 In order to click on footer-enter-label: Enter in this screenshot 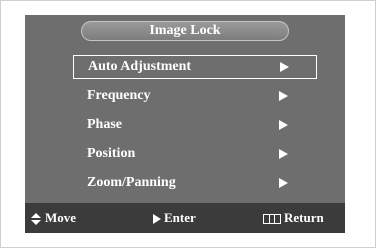, I will do `click(180, 217)`.